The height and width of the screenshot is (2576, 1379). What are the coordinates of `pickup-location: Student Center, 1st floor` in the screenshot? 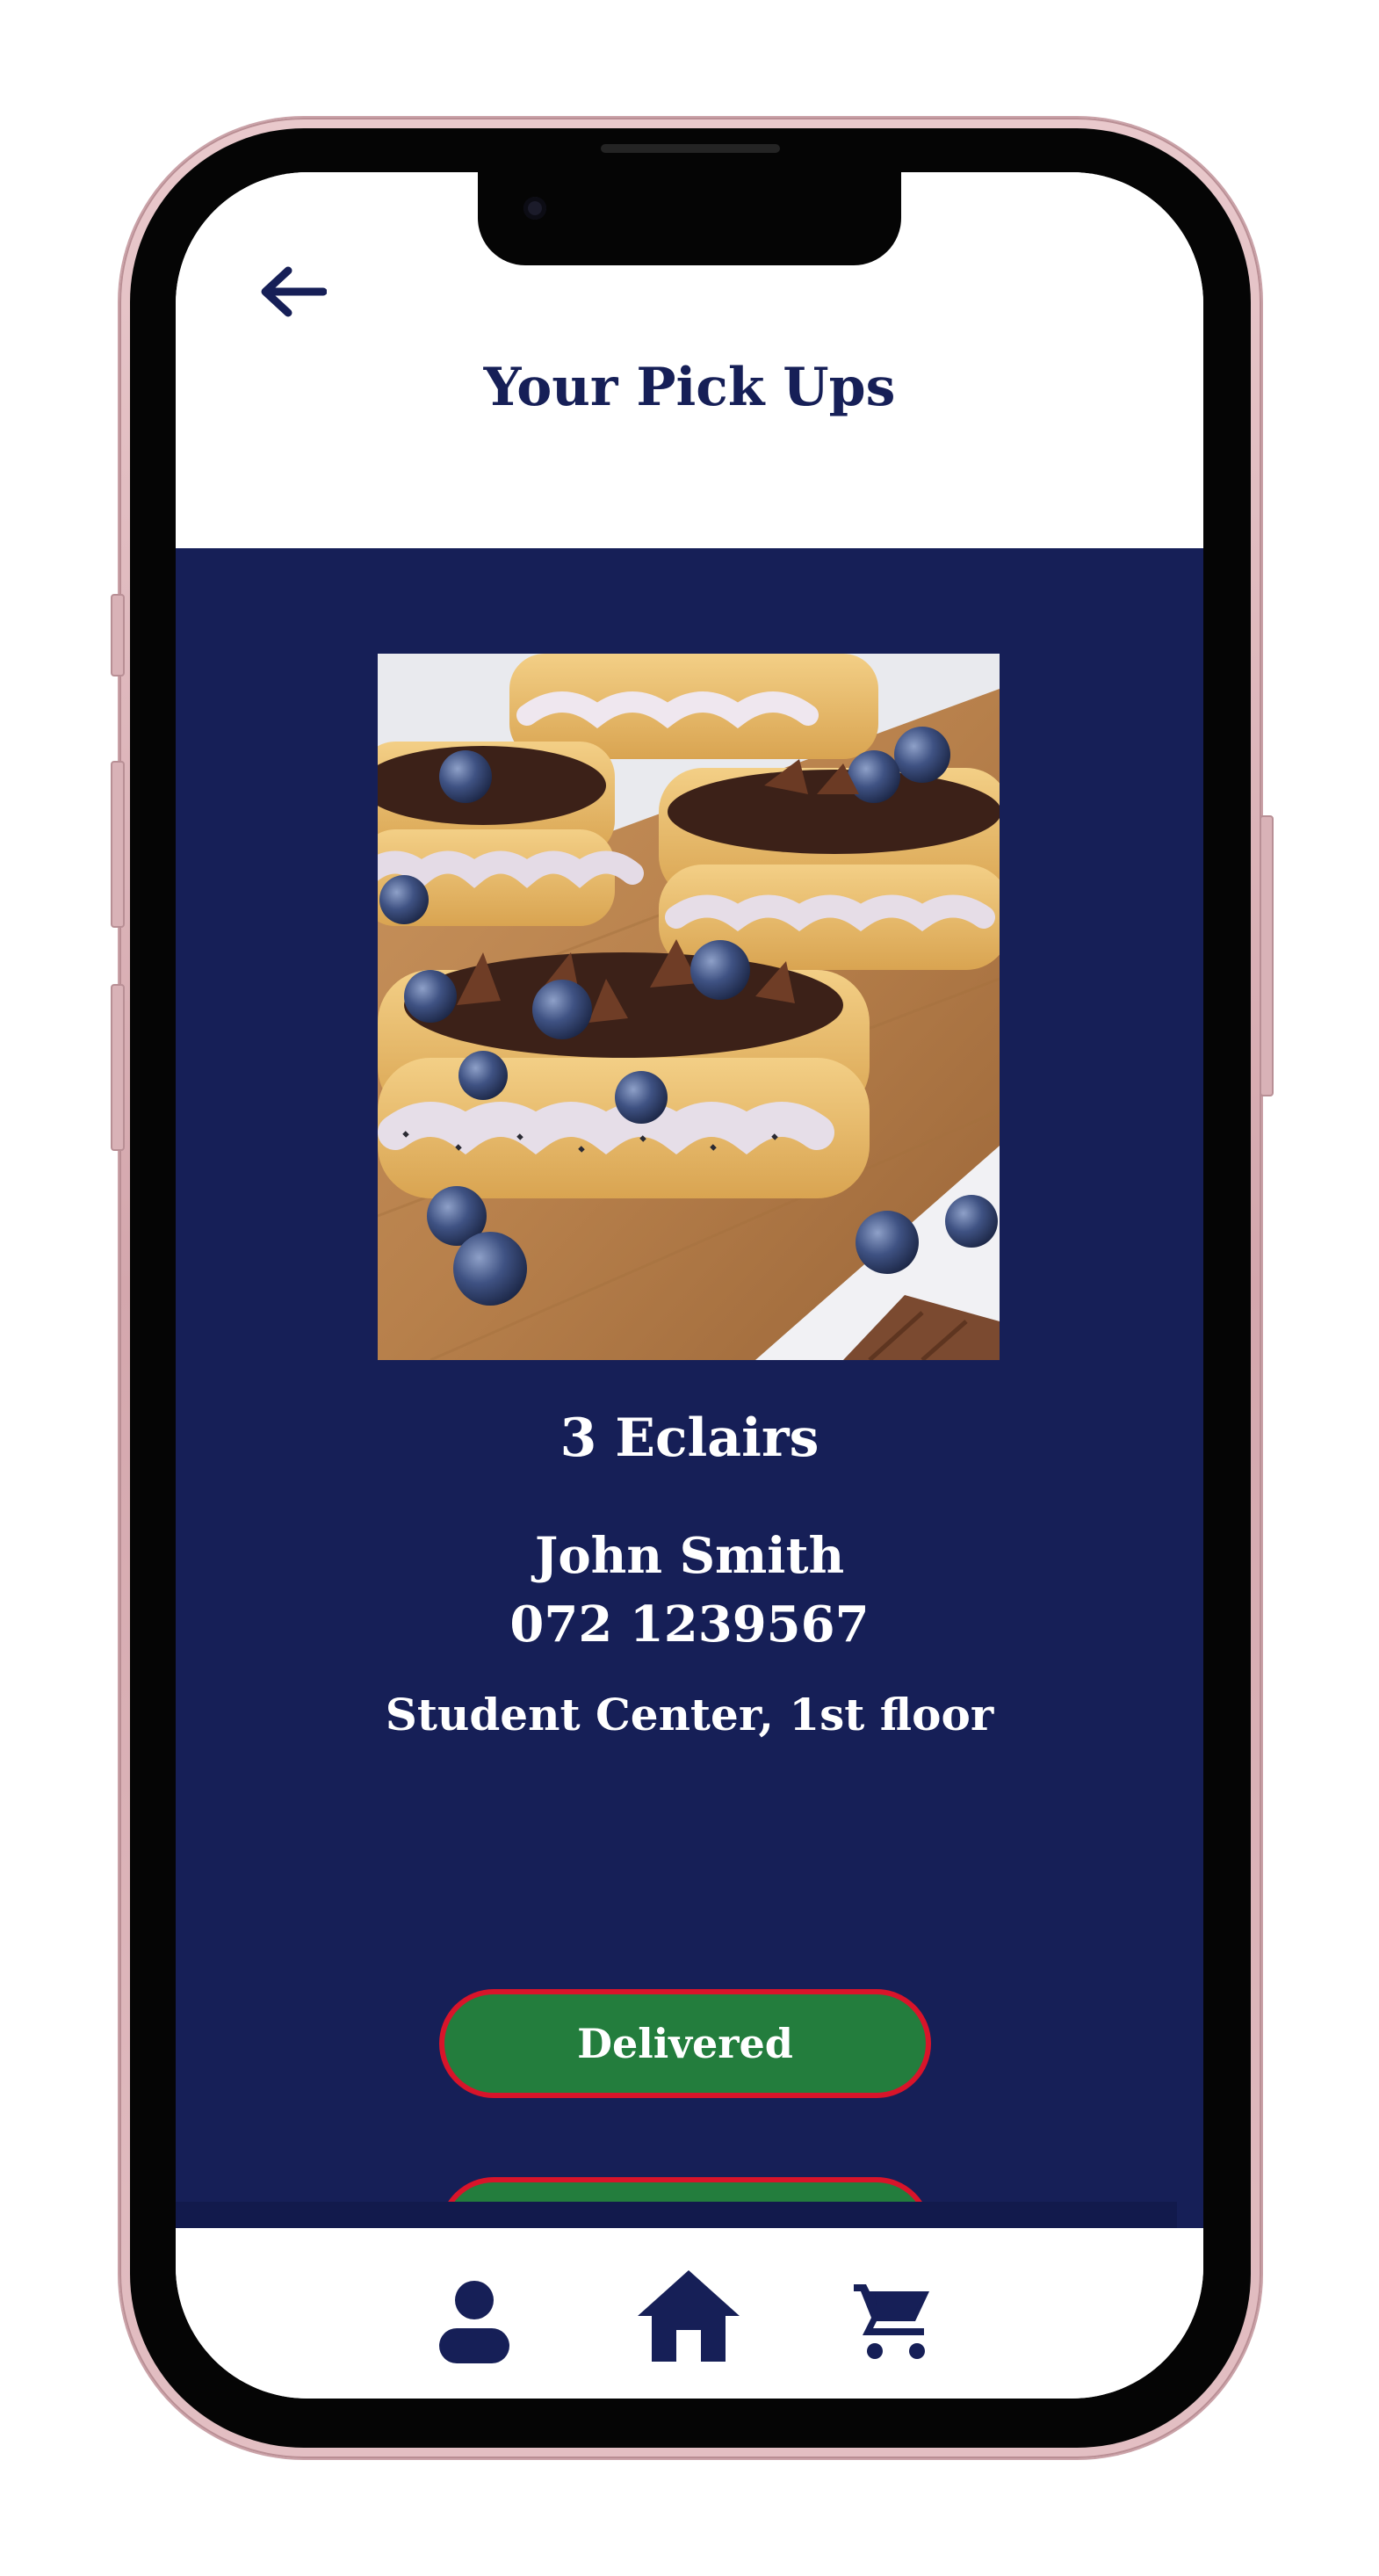 It's located at (689, 1714).